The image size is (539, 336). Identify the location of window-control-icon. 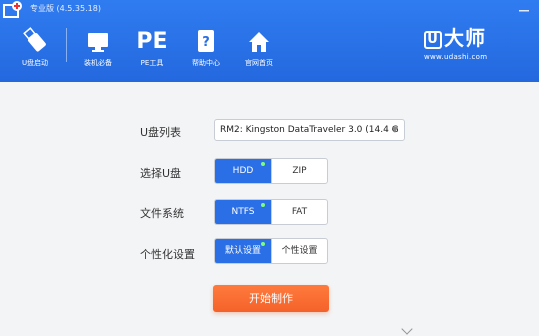
(524, 8).